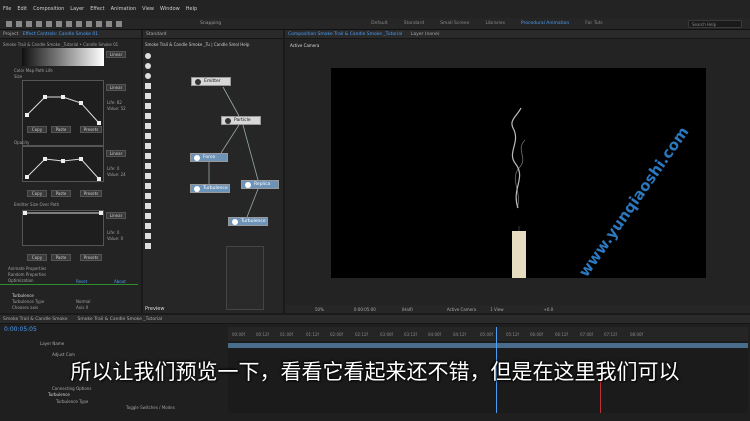 Image resolution: width=750 pixels, height=421 pixels. I want to click on size-mode-button: Linear, so click(116, 87).